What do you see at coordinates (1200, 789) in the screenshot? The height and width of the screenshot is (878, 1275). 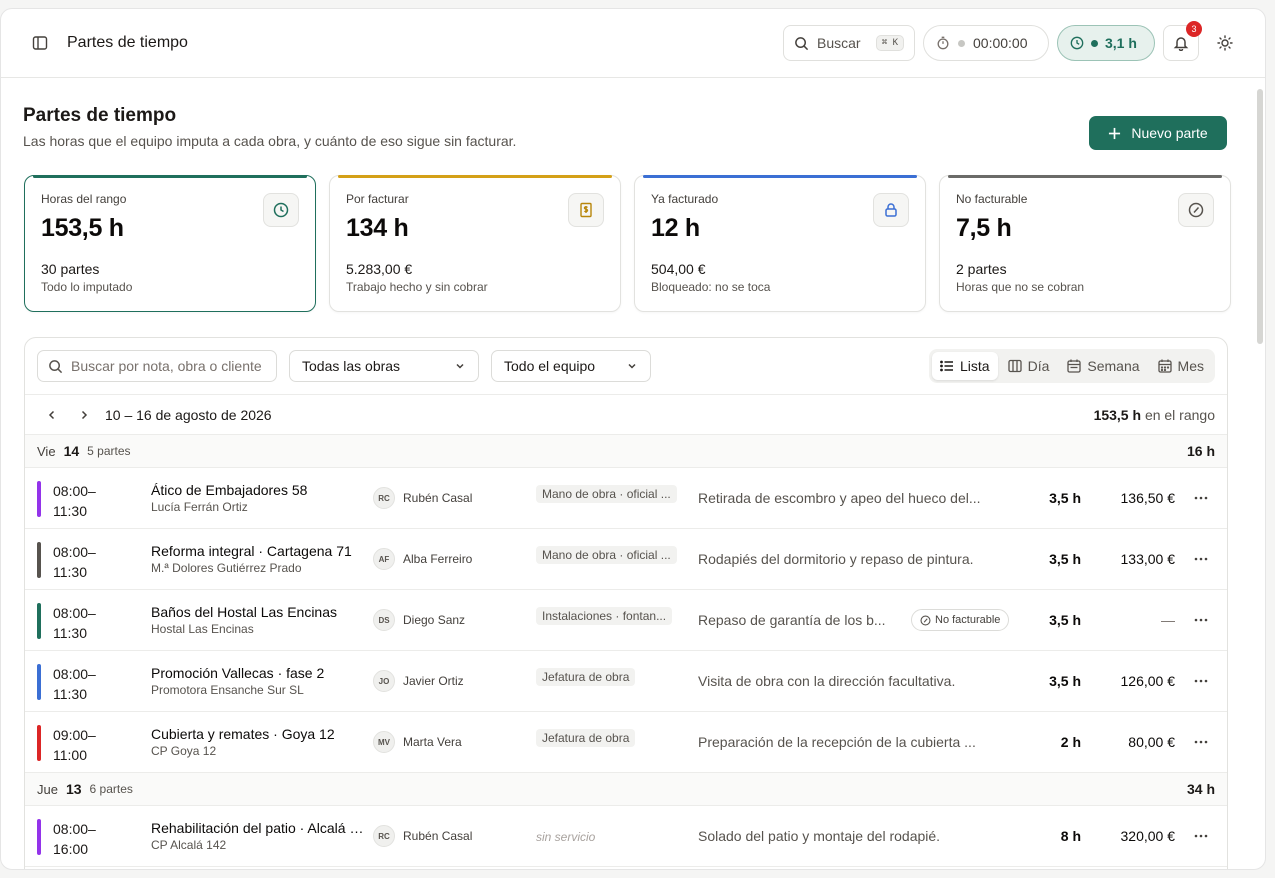 I see `day-total: 34 h` at bounding box center [1200, 789].